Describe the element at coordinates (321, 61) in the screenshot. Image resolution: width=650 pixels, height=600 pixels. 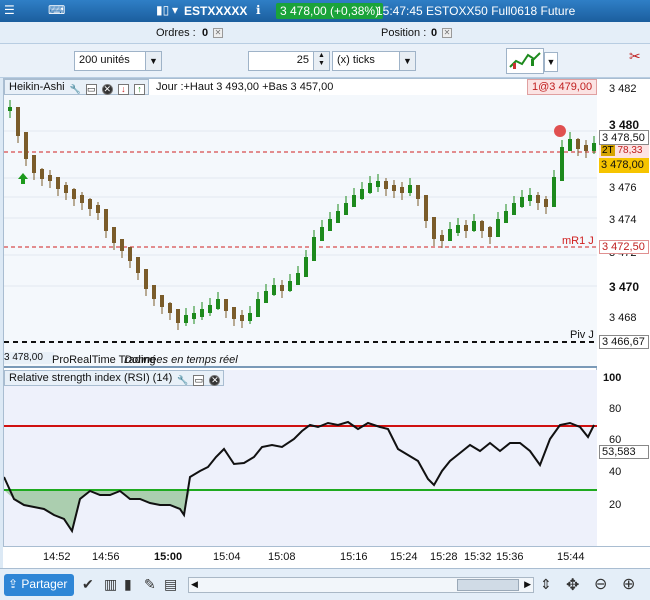
I see `stepper-icon: ▲ ▼` at that location.